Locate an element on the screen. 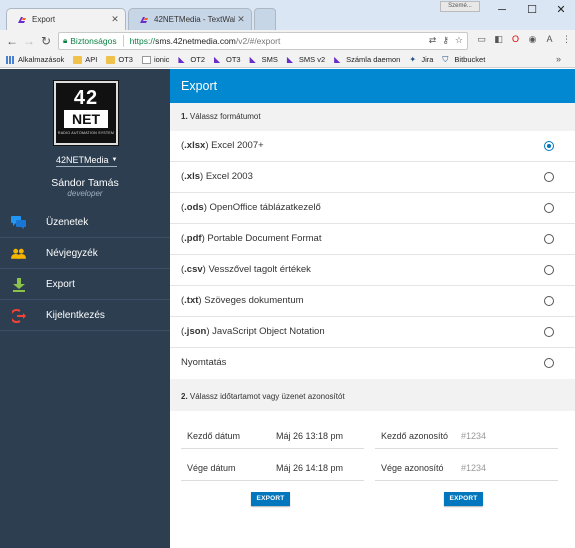 This screenshot has width=575, height=548. sidebar-item-label: Névjegyzék is located at coordinates (72, 253).